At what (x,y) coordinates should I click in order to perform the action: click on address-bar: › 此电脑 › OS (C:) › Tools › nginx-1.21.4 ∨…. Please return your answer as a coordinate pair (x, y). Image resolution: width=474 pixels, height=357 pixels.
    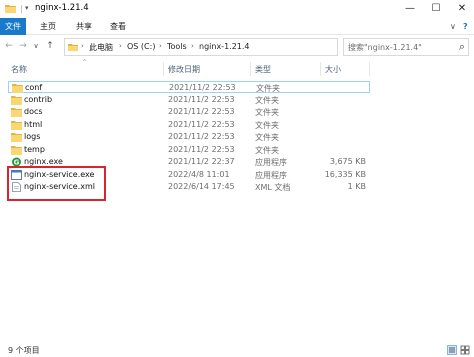
    Looking at the image, I should click on (232, 47).